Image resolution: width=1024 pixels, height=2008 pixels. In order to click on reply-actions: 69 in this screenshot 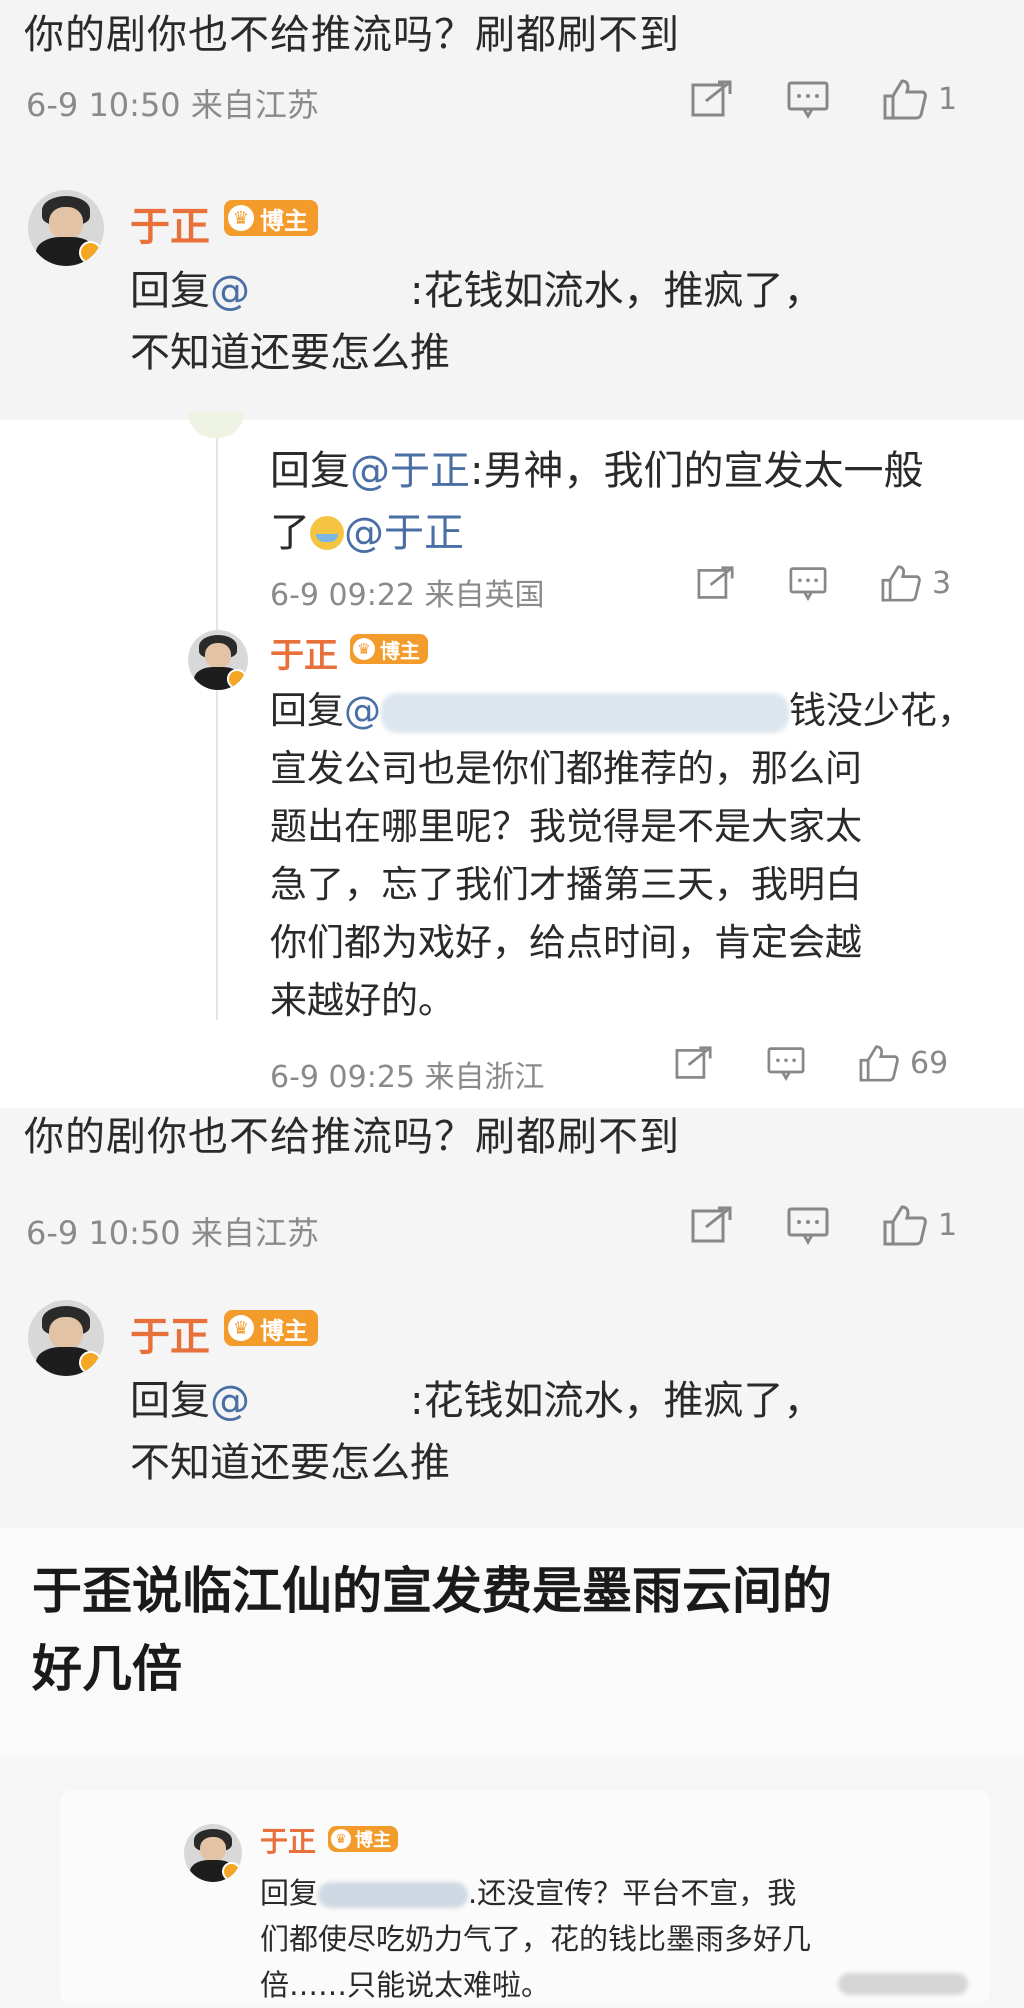, I will do `click(811, 1063)`.